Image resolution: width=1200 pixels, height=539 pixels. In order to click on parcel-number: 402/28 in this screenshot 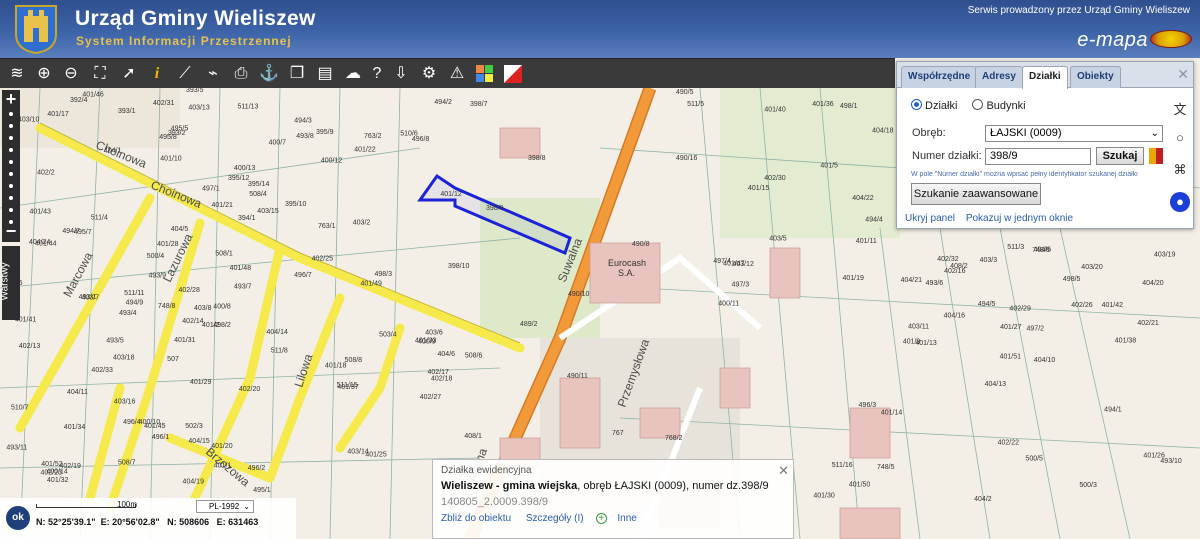, I will do `click(189, 290)`.